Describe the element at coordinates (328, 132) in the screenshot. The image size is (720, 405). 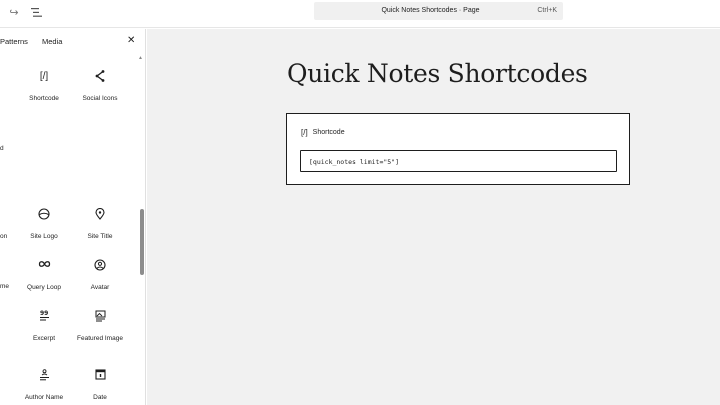
I see `shortcode-block-label: Shortcode` at that location.